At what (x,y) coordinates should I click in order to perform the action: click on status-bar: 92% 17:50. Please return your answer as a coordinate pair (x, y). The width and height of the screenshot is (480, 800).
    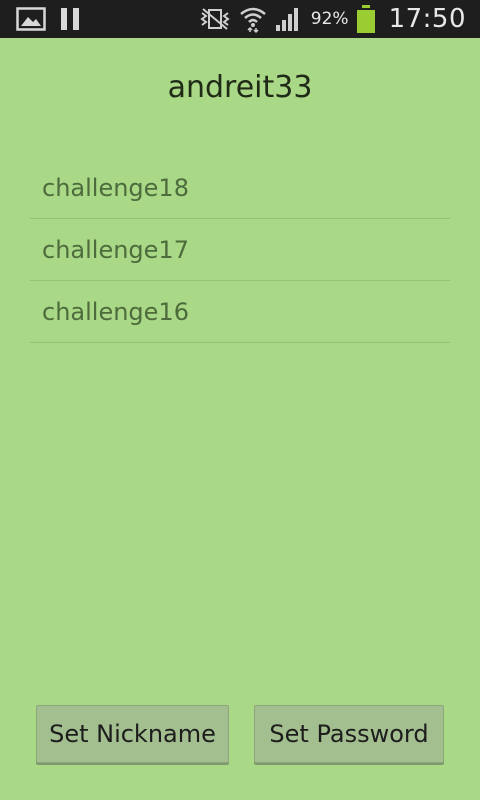
    Looking at the image, I should click on (240, 19).